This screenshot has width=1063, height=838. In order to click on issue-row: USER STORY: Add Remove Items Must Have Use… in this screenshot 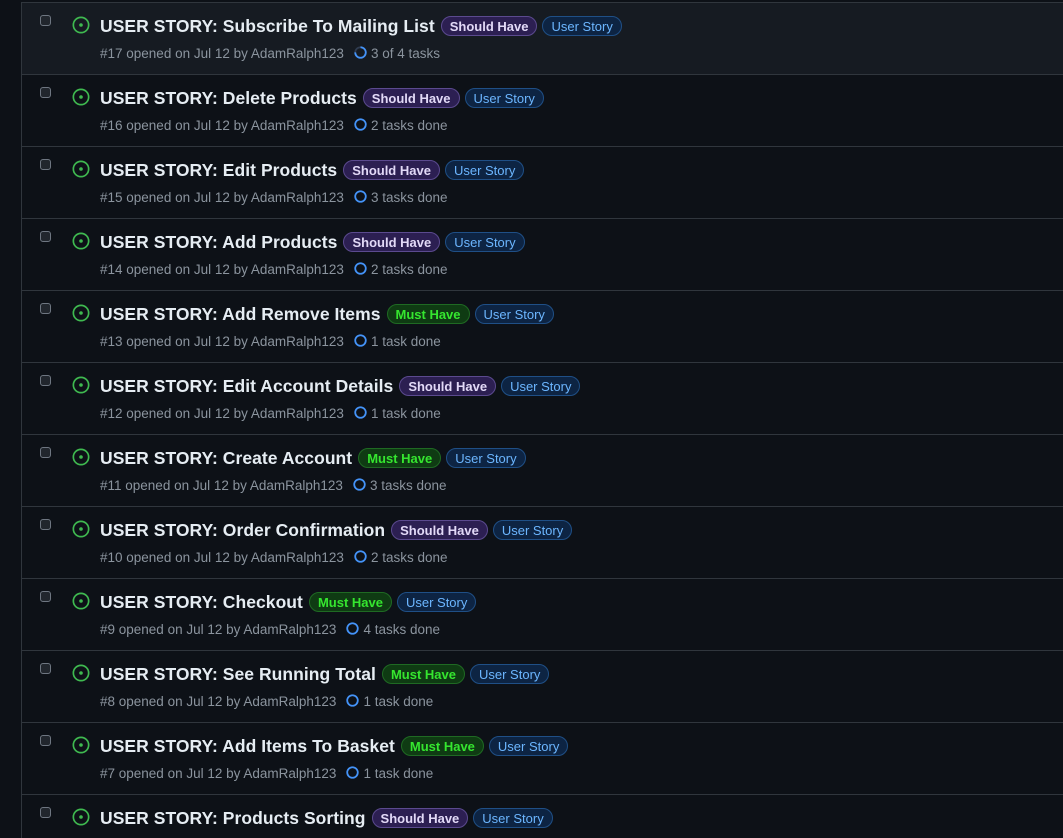, I will do `click(542, 327)`.